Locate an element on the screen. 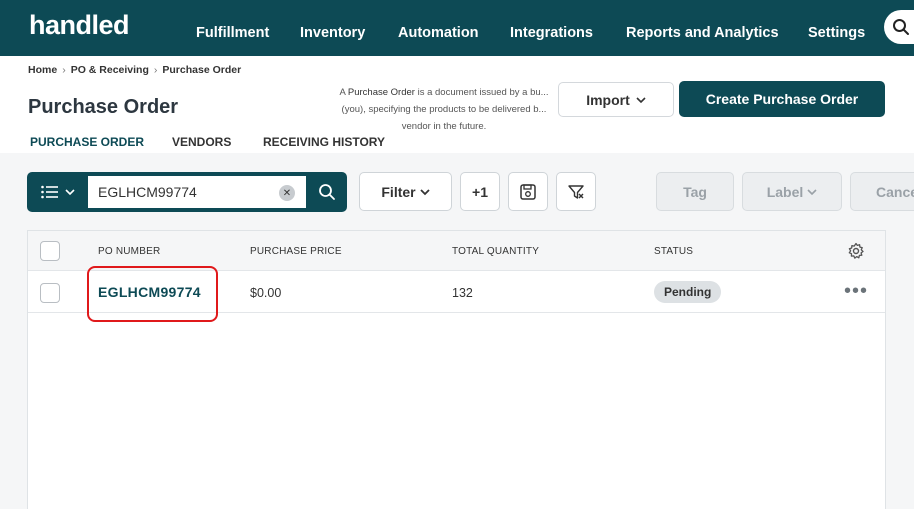  nav-inventory: Inventory is located at coordinates (332, 33).